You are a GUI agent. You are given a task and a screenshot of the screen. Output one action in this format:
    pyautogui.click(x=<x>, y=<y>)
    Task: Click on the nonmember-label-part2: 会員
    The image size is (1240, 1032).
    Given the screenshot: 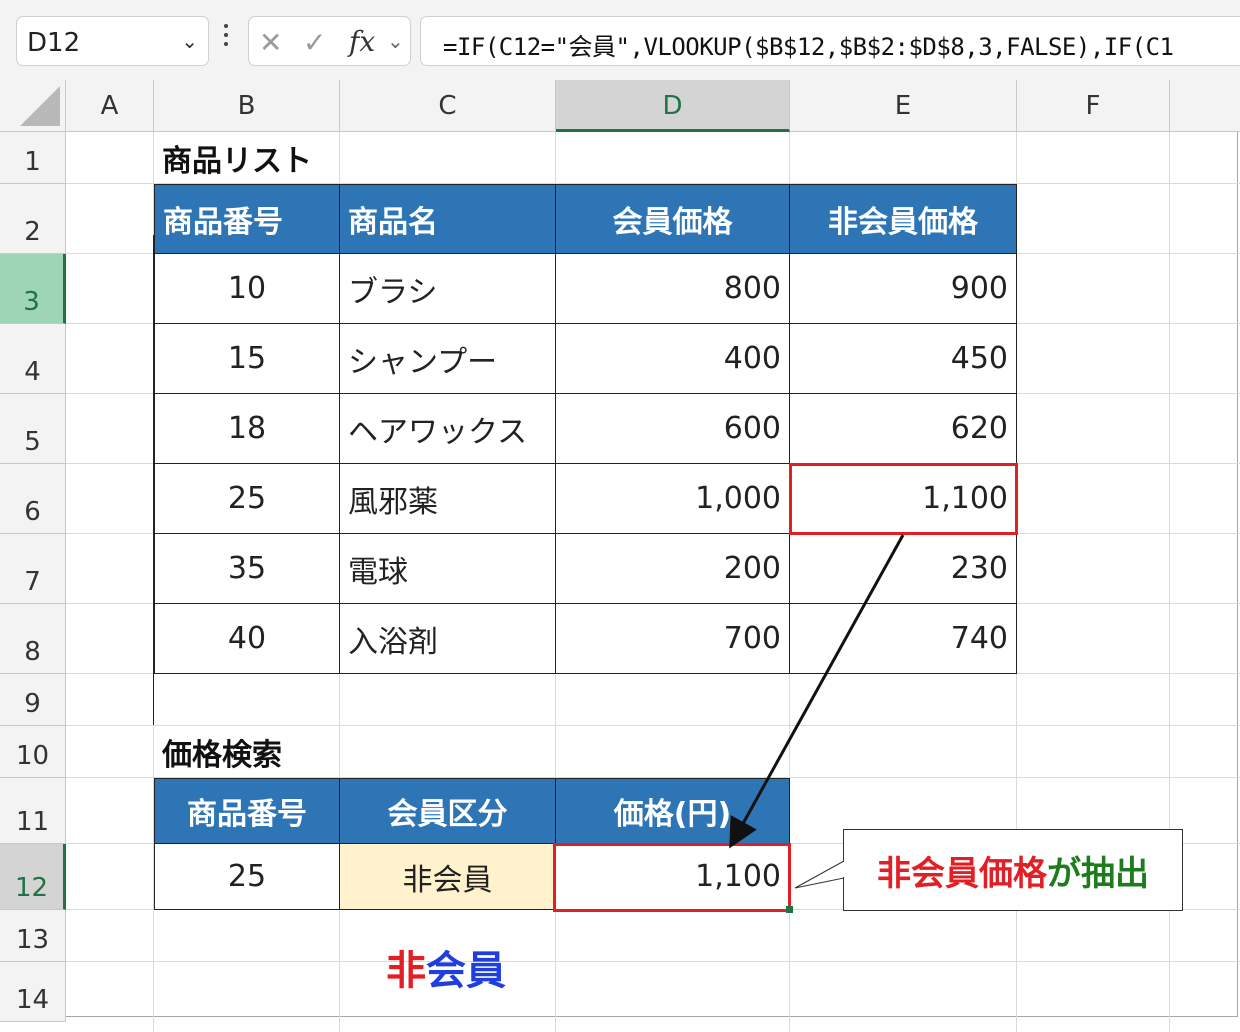 What is the action you would take?
    pyautogui.click(x=466, y=971)
    